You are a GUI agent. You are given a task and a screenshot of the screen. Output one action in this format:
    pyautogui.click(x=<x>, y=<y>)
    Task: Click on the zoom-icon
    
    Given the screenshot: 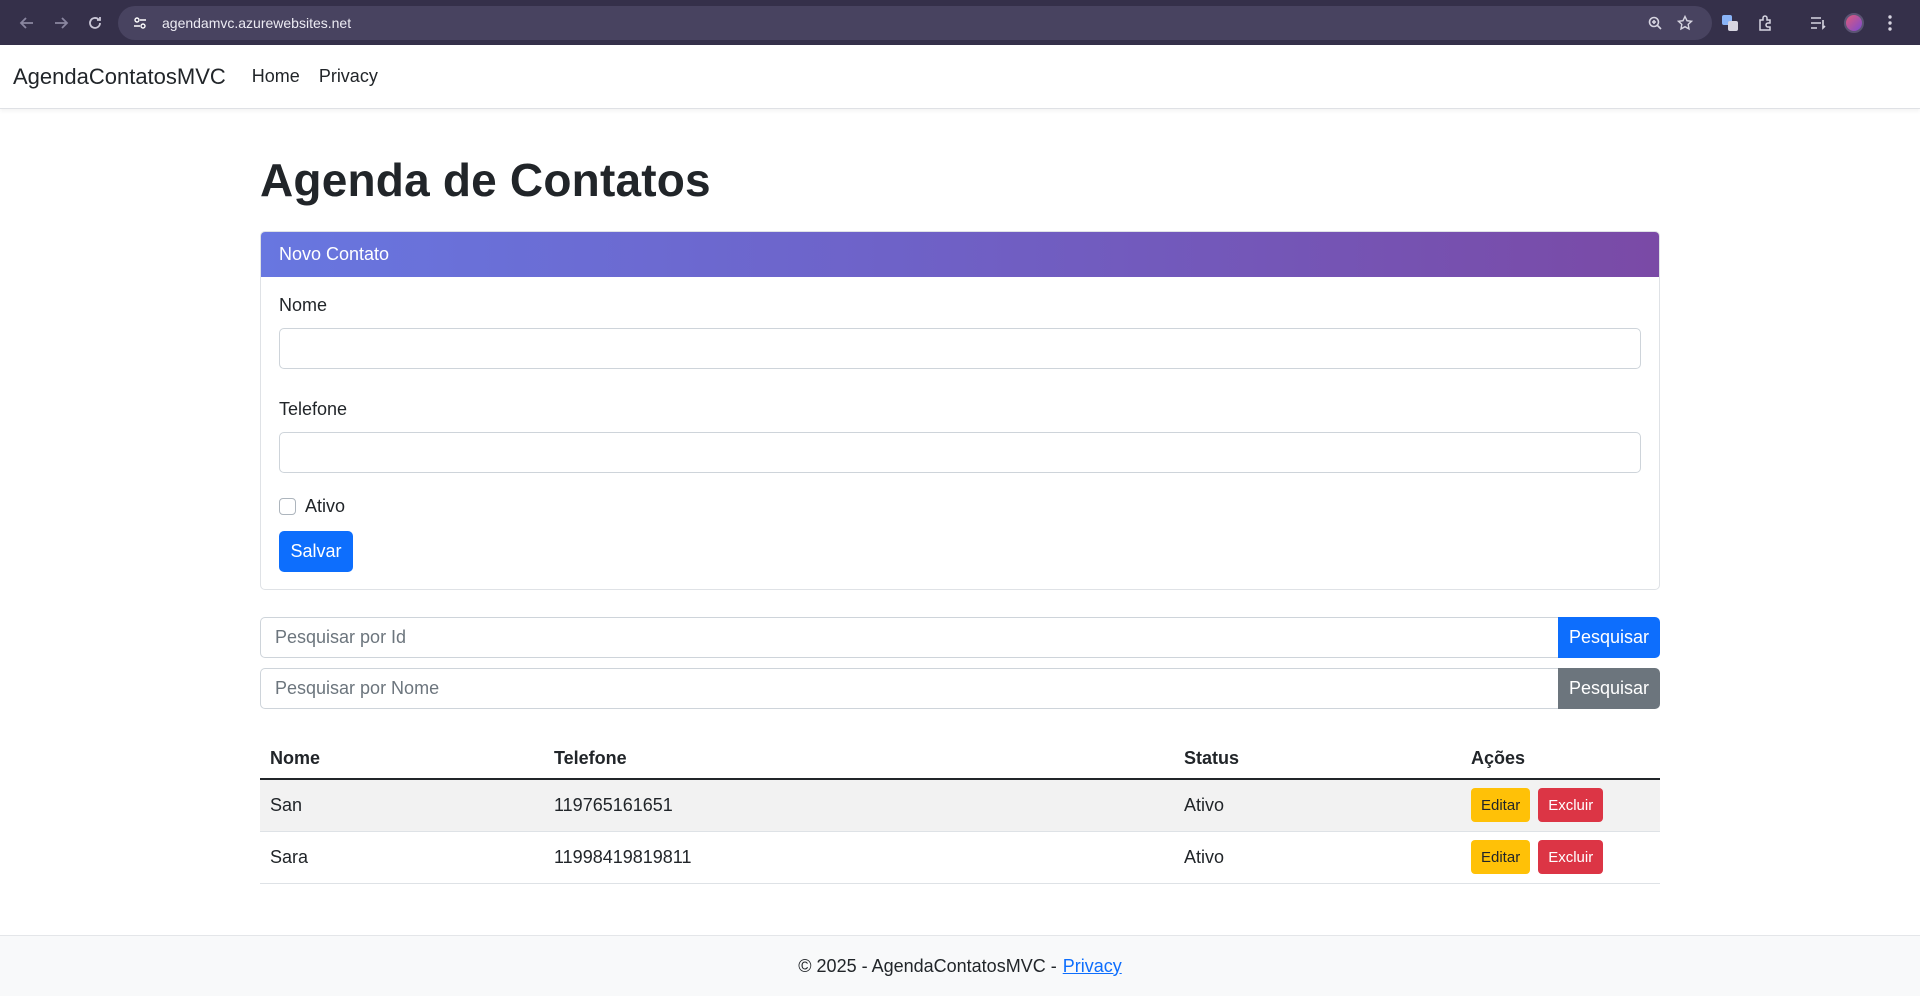 What is the action you would take?
    pyautogui.click(x=1655, y=23)
    